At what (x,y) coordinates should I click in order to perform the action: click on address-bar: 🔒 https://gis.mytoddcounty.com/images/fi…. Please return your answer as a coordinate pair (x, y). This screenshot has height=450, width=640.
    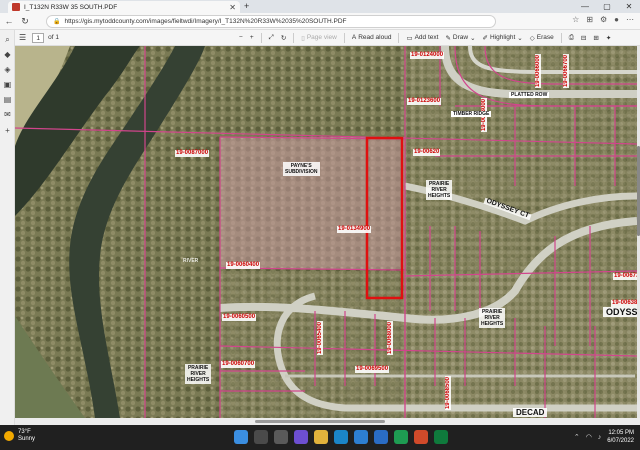
    Looking at the image, I should click on (271, 21).